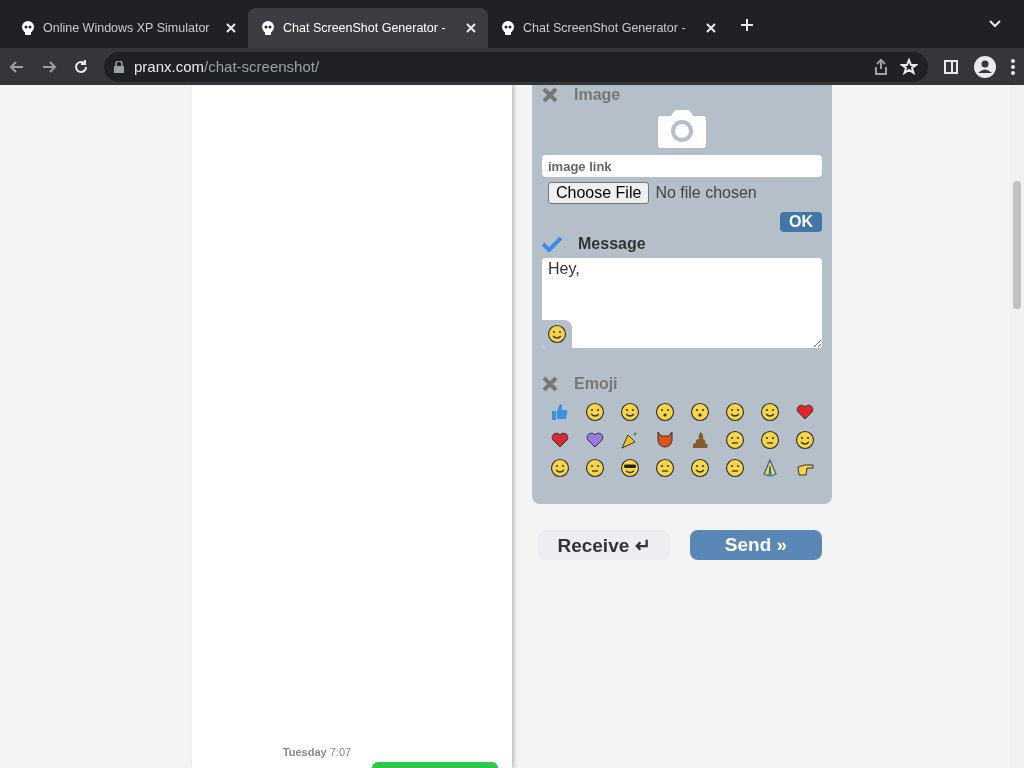 The height and width of the screenshot is (768, 1024). Describe the element at coordinates (612, 244) in the screenshot. I see `section-label: Message` at that location.